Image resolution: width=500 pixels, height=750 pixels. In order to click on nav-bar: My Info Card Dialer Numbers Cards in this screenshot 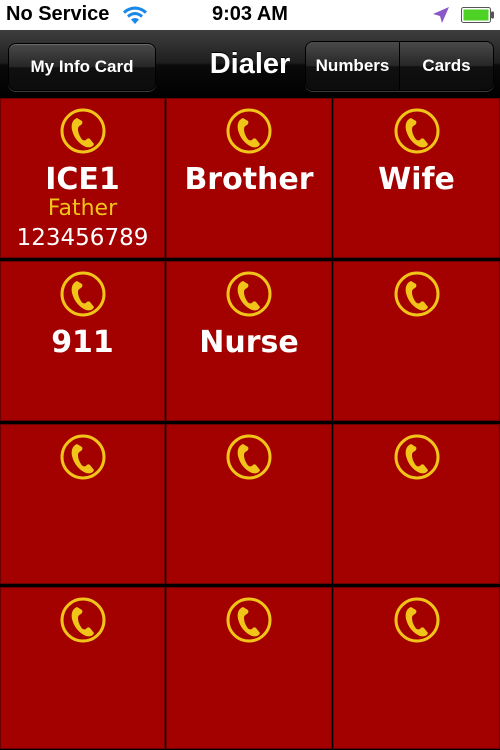, I will do `click(250, 64)`.